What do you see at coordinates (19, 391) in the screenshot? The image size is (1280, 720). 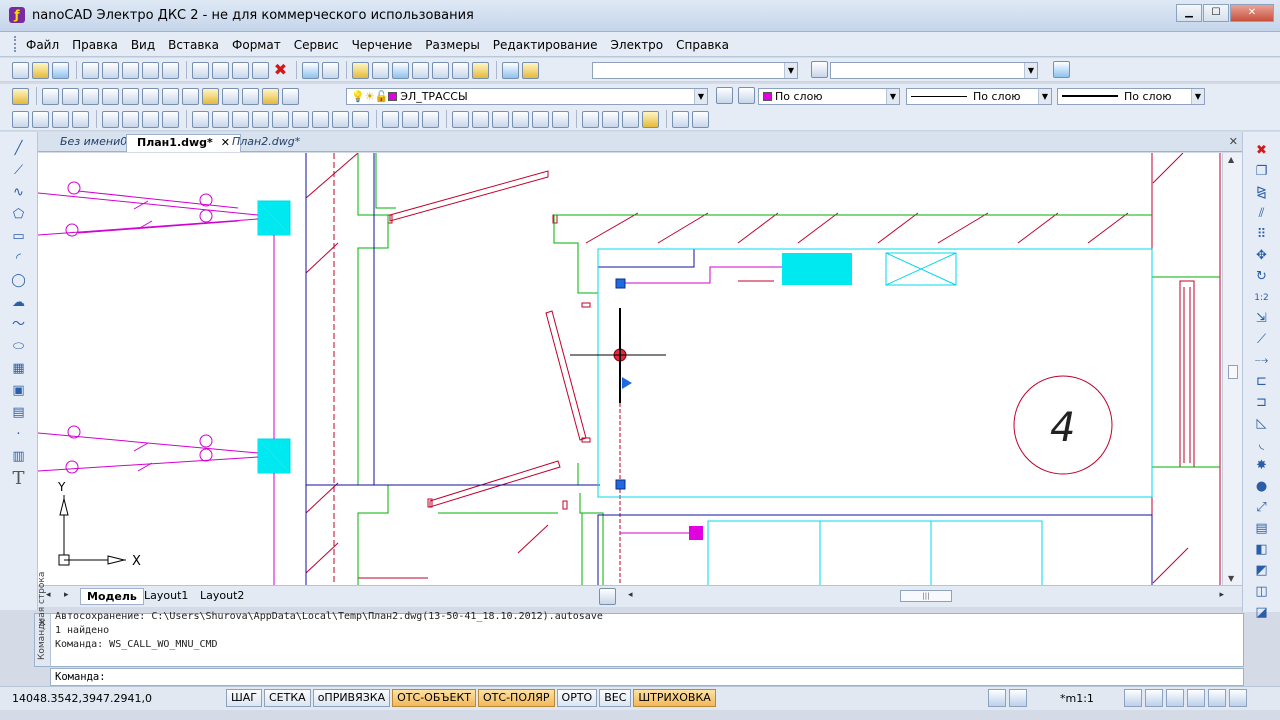 I see `region-tool-icon: ▣` at bounding box center [19, 391].